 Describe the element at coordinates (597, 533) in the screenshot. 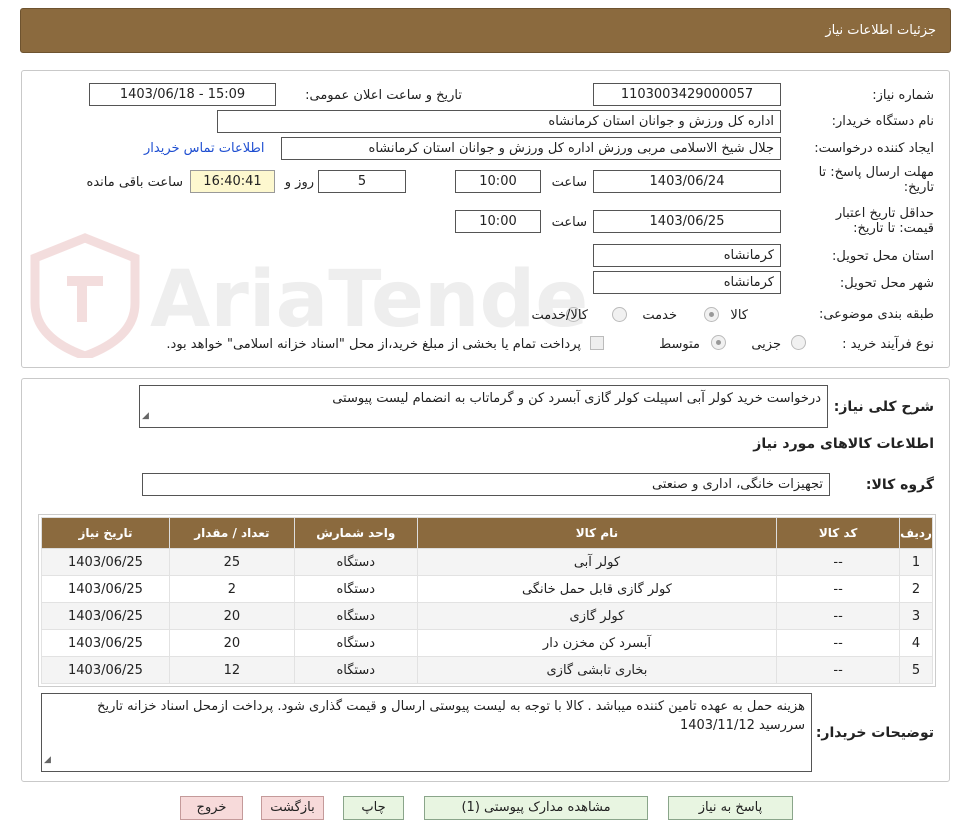

I see `col-item-name: نام کالا` at that location.